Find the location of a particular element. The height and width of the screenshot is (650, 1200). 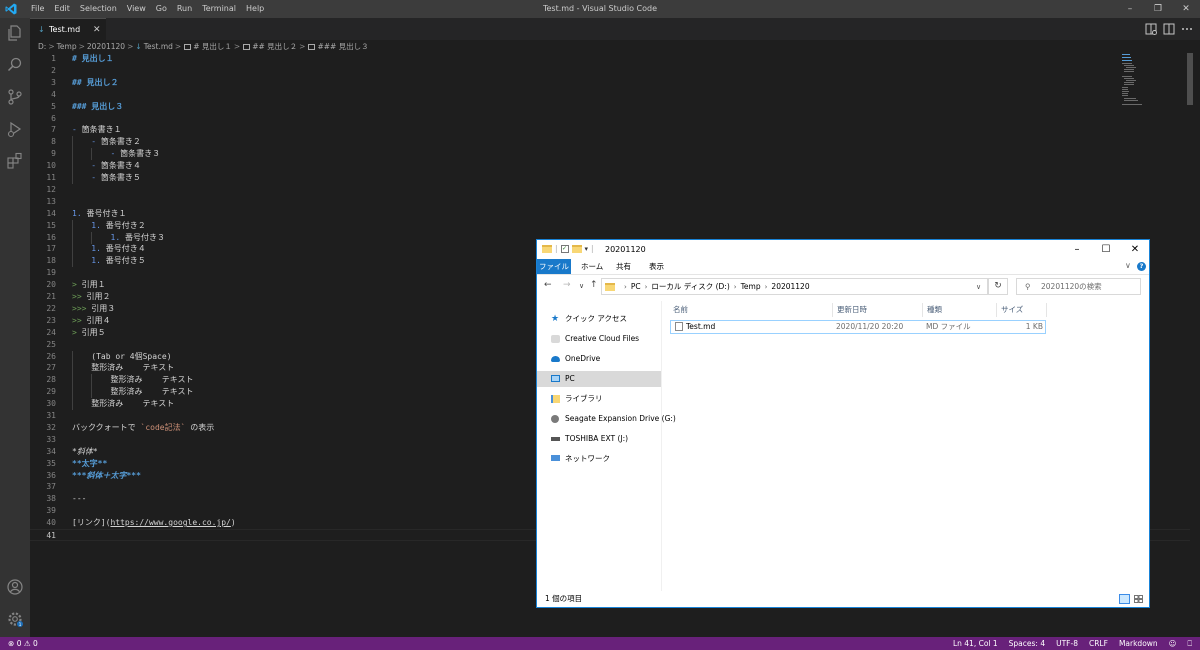

menu-view: View is located at coordinates (136, 9).